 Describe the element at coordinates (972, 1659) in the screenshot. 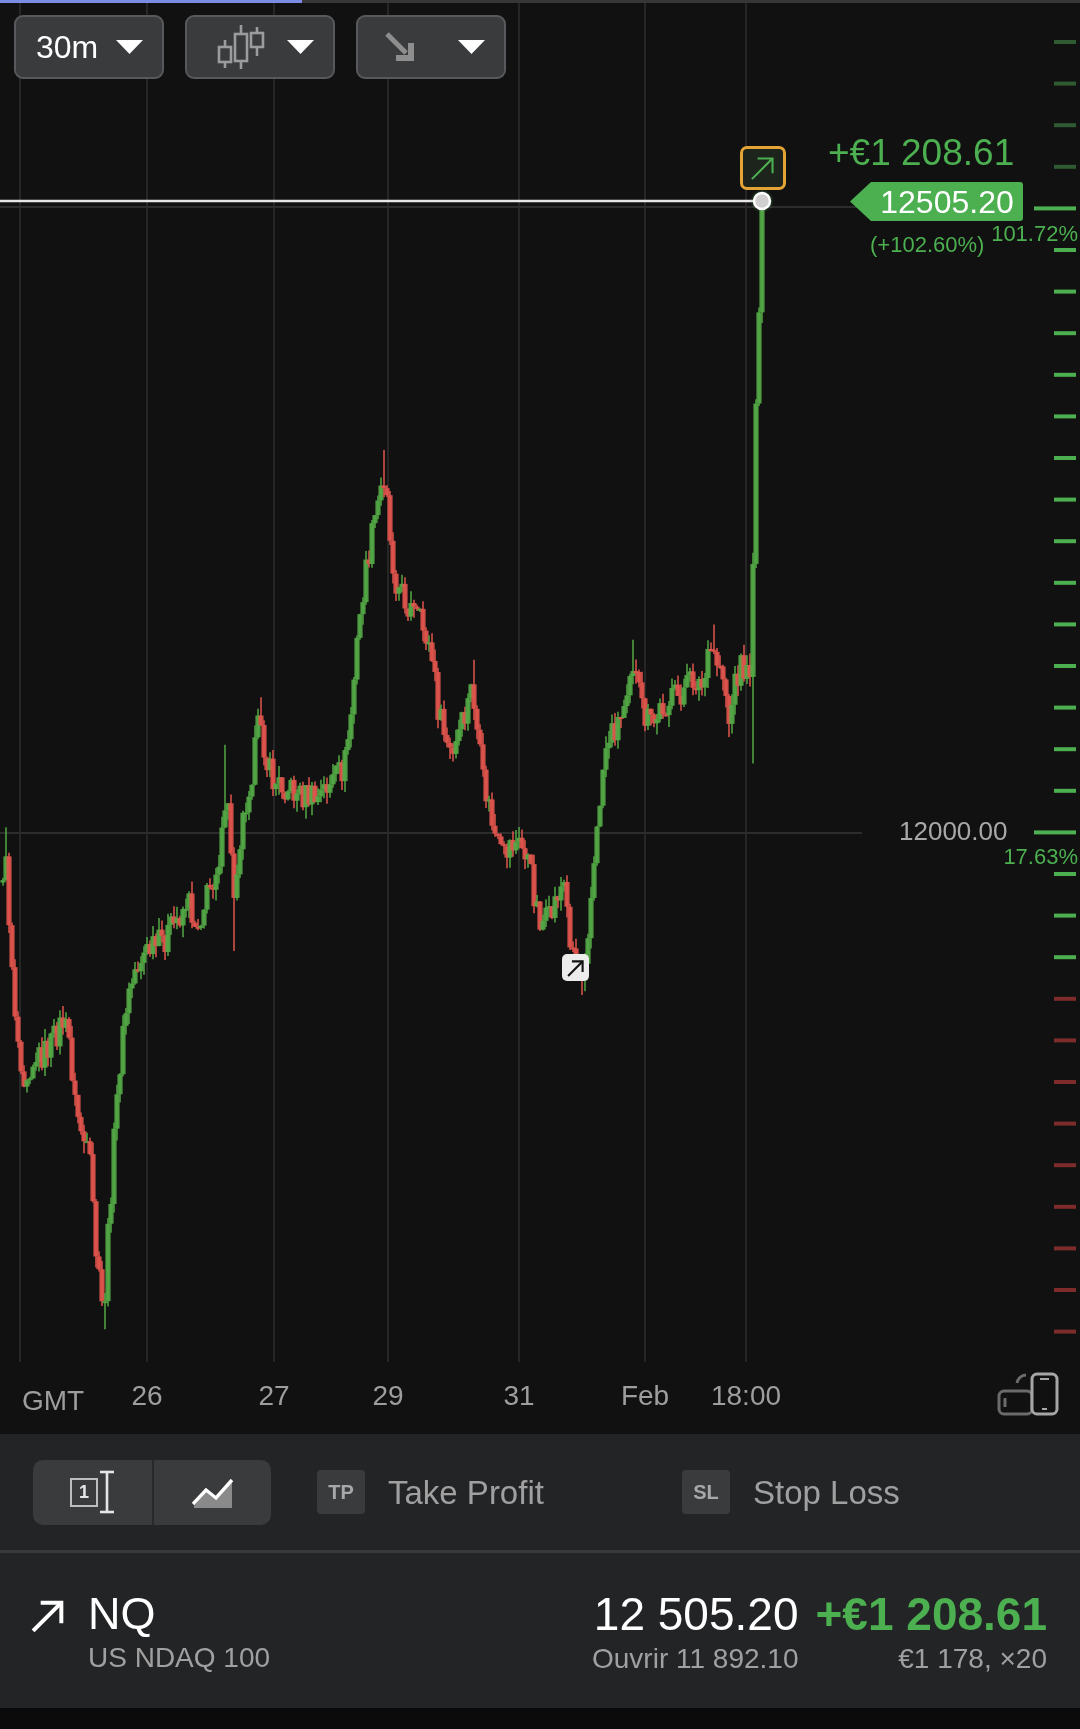

I see `margin-leverage: €1 178, ×20` at that location.